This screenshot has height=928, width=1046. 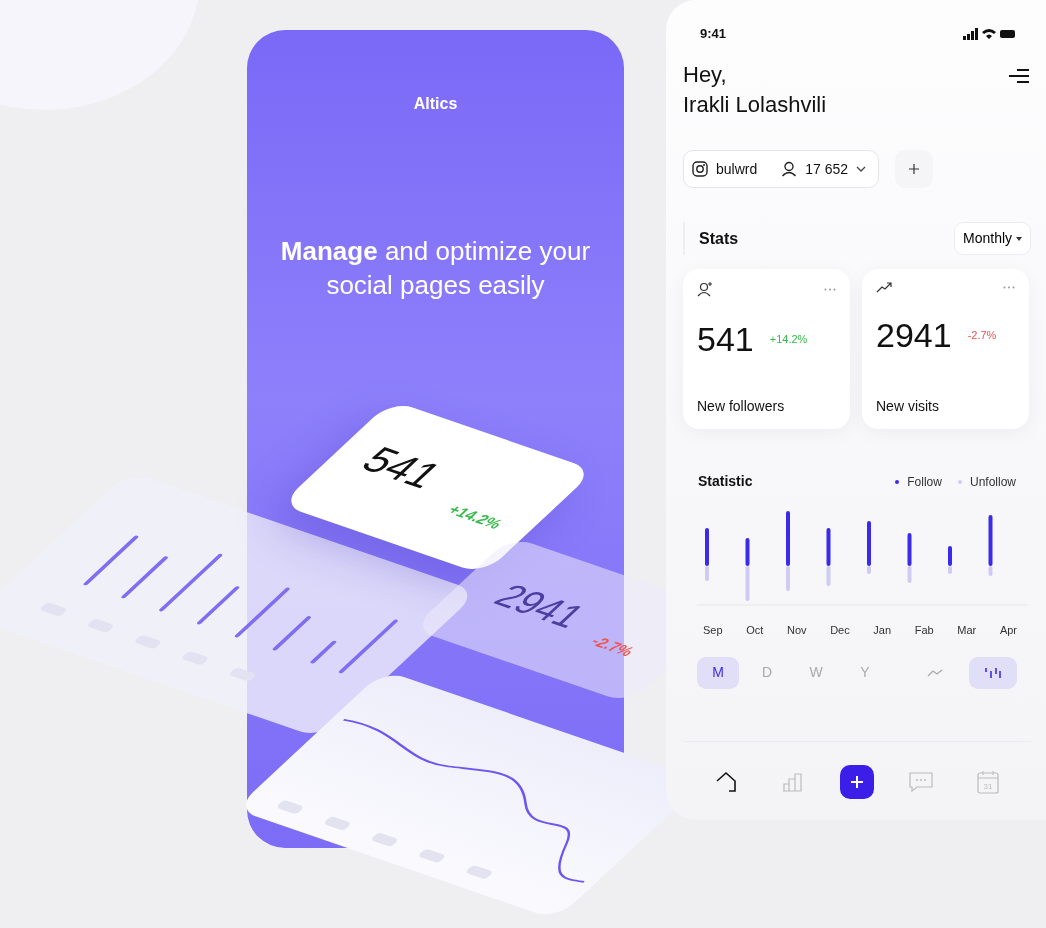 What do you see at coordinates (861, 169) in the screenshot?
I see `chevron-icon` at bounding box center [861, 169].